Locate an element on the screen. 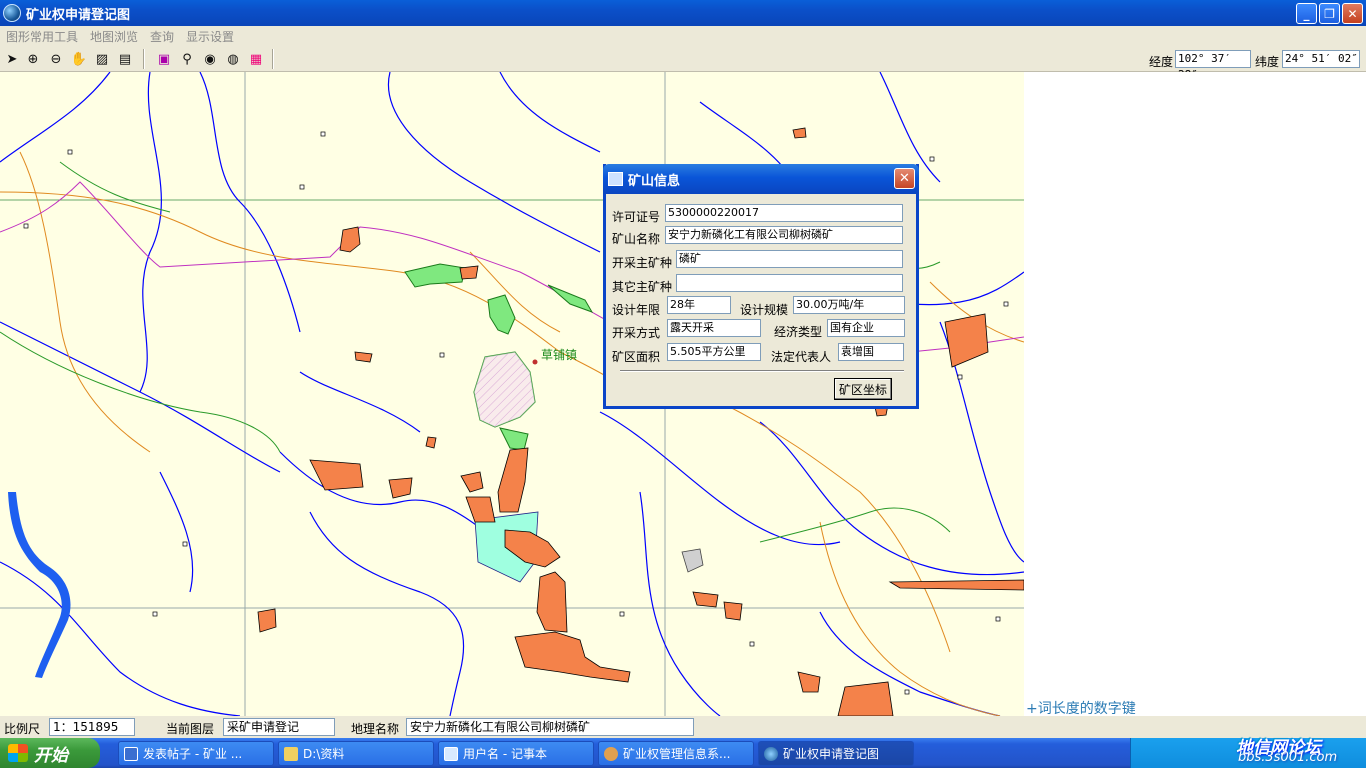  layer-icon: ▤ is located at coordinates (125, 59).